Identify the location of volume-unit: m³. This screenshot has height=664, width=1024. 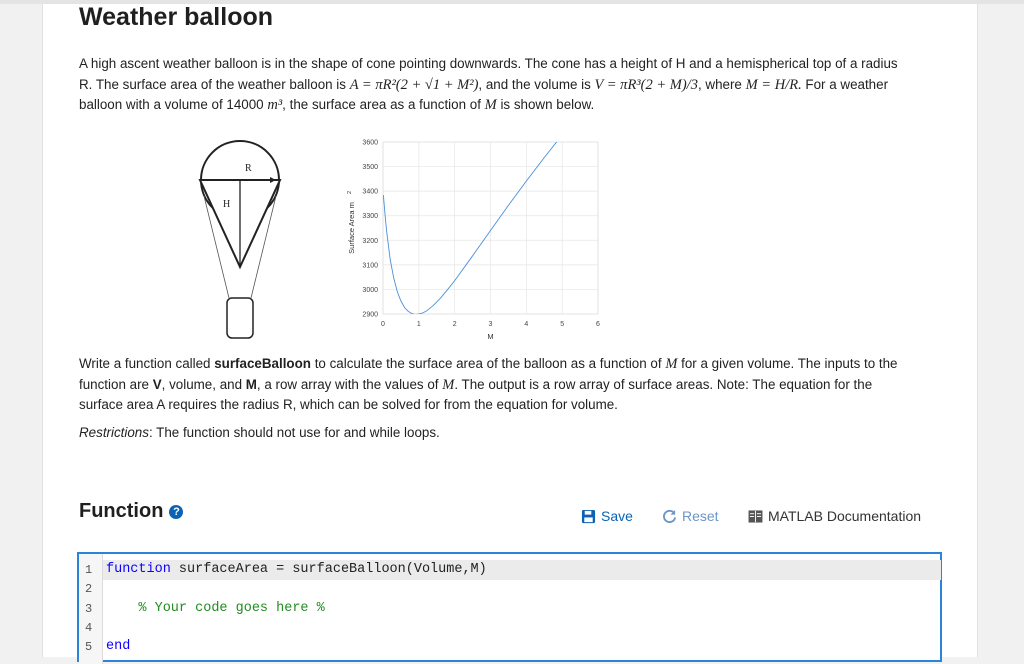
(275, 105).